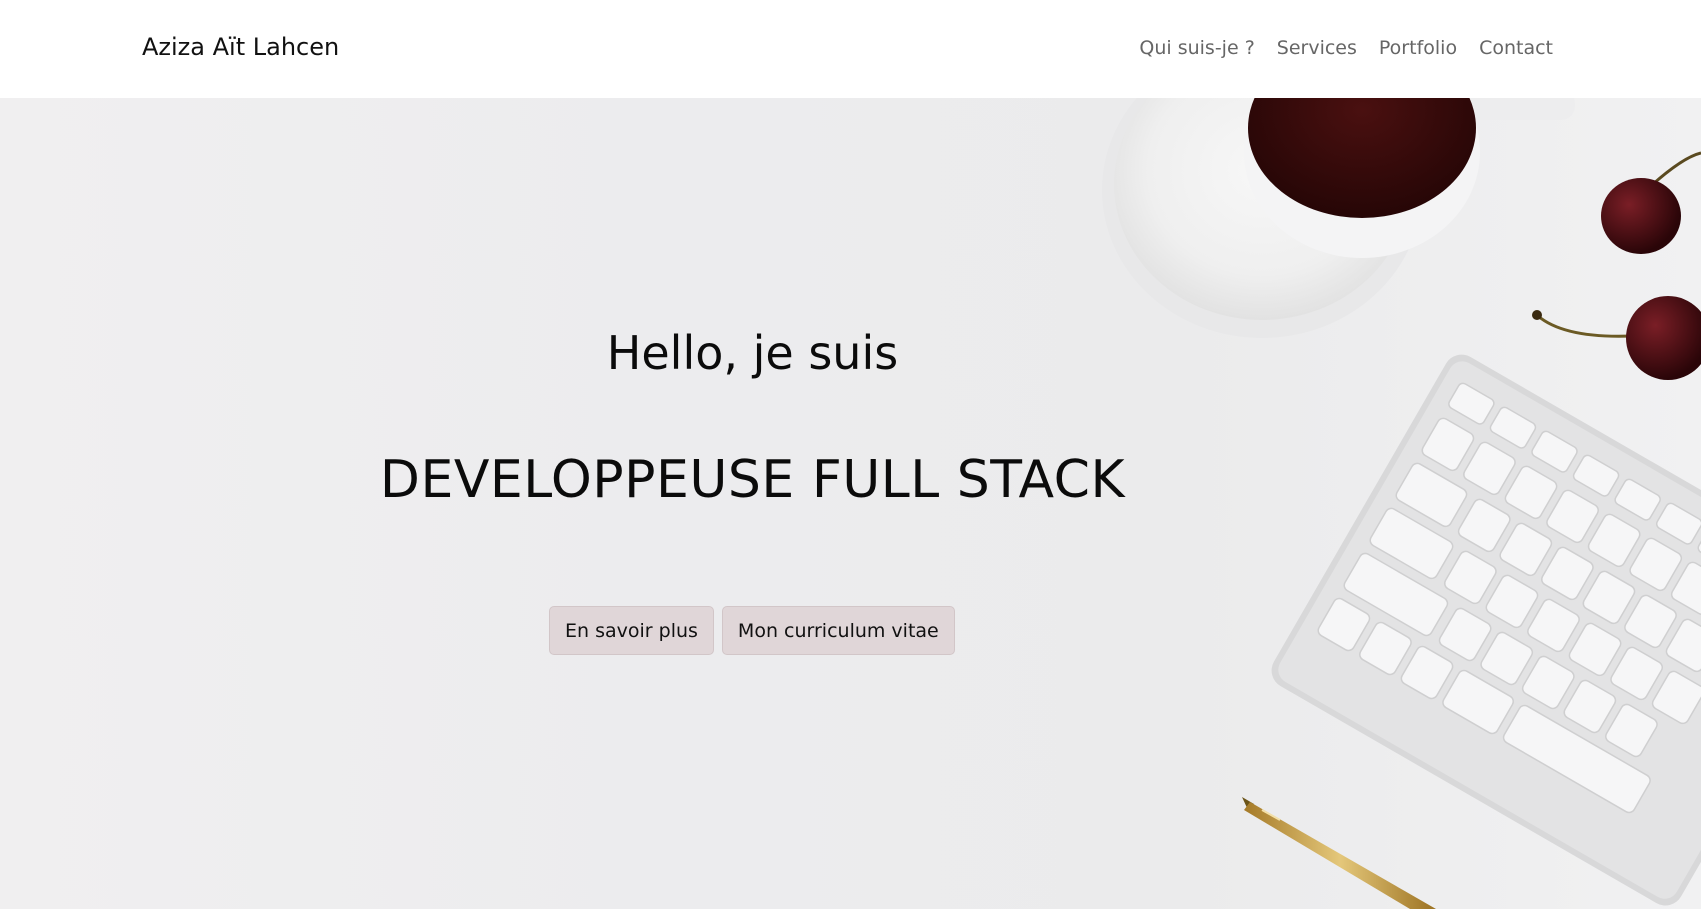 The width and height of the screenshot is (1701, 909). I want to click on learn-more-button: En savoir plus, so click(631, 630).